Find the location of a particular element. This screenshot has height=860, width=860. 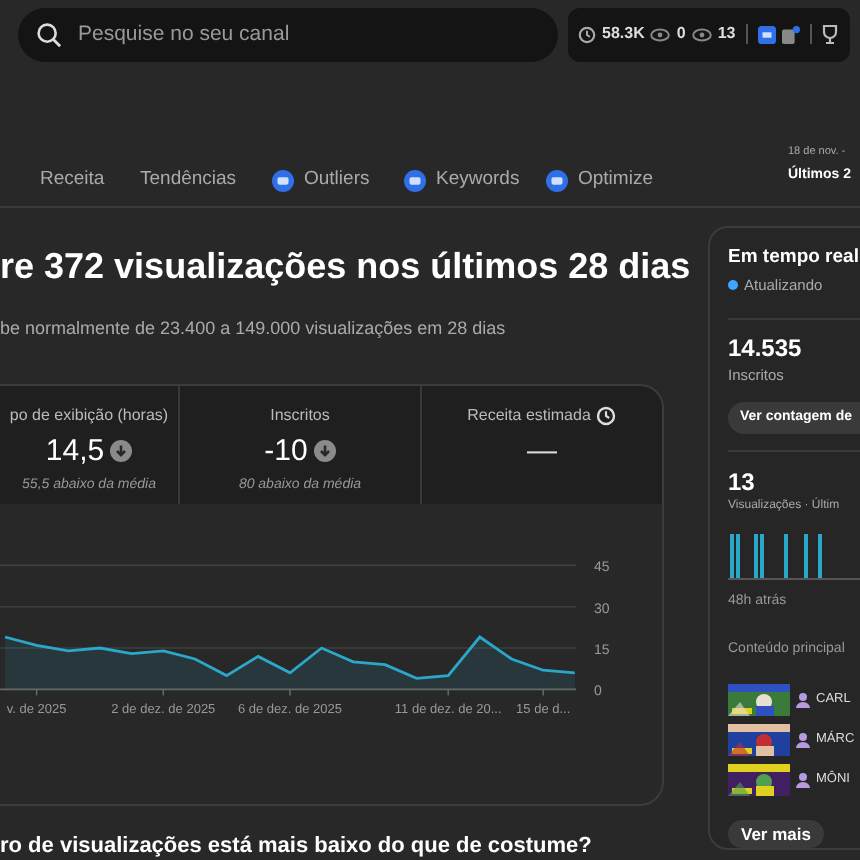

view-count: 13 is located at coordinates (742, 481).